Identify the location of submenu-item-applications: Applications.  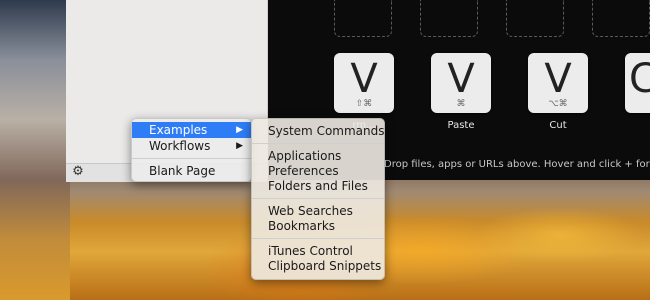
(304, 156).